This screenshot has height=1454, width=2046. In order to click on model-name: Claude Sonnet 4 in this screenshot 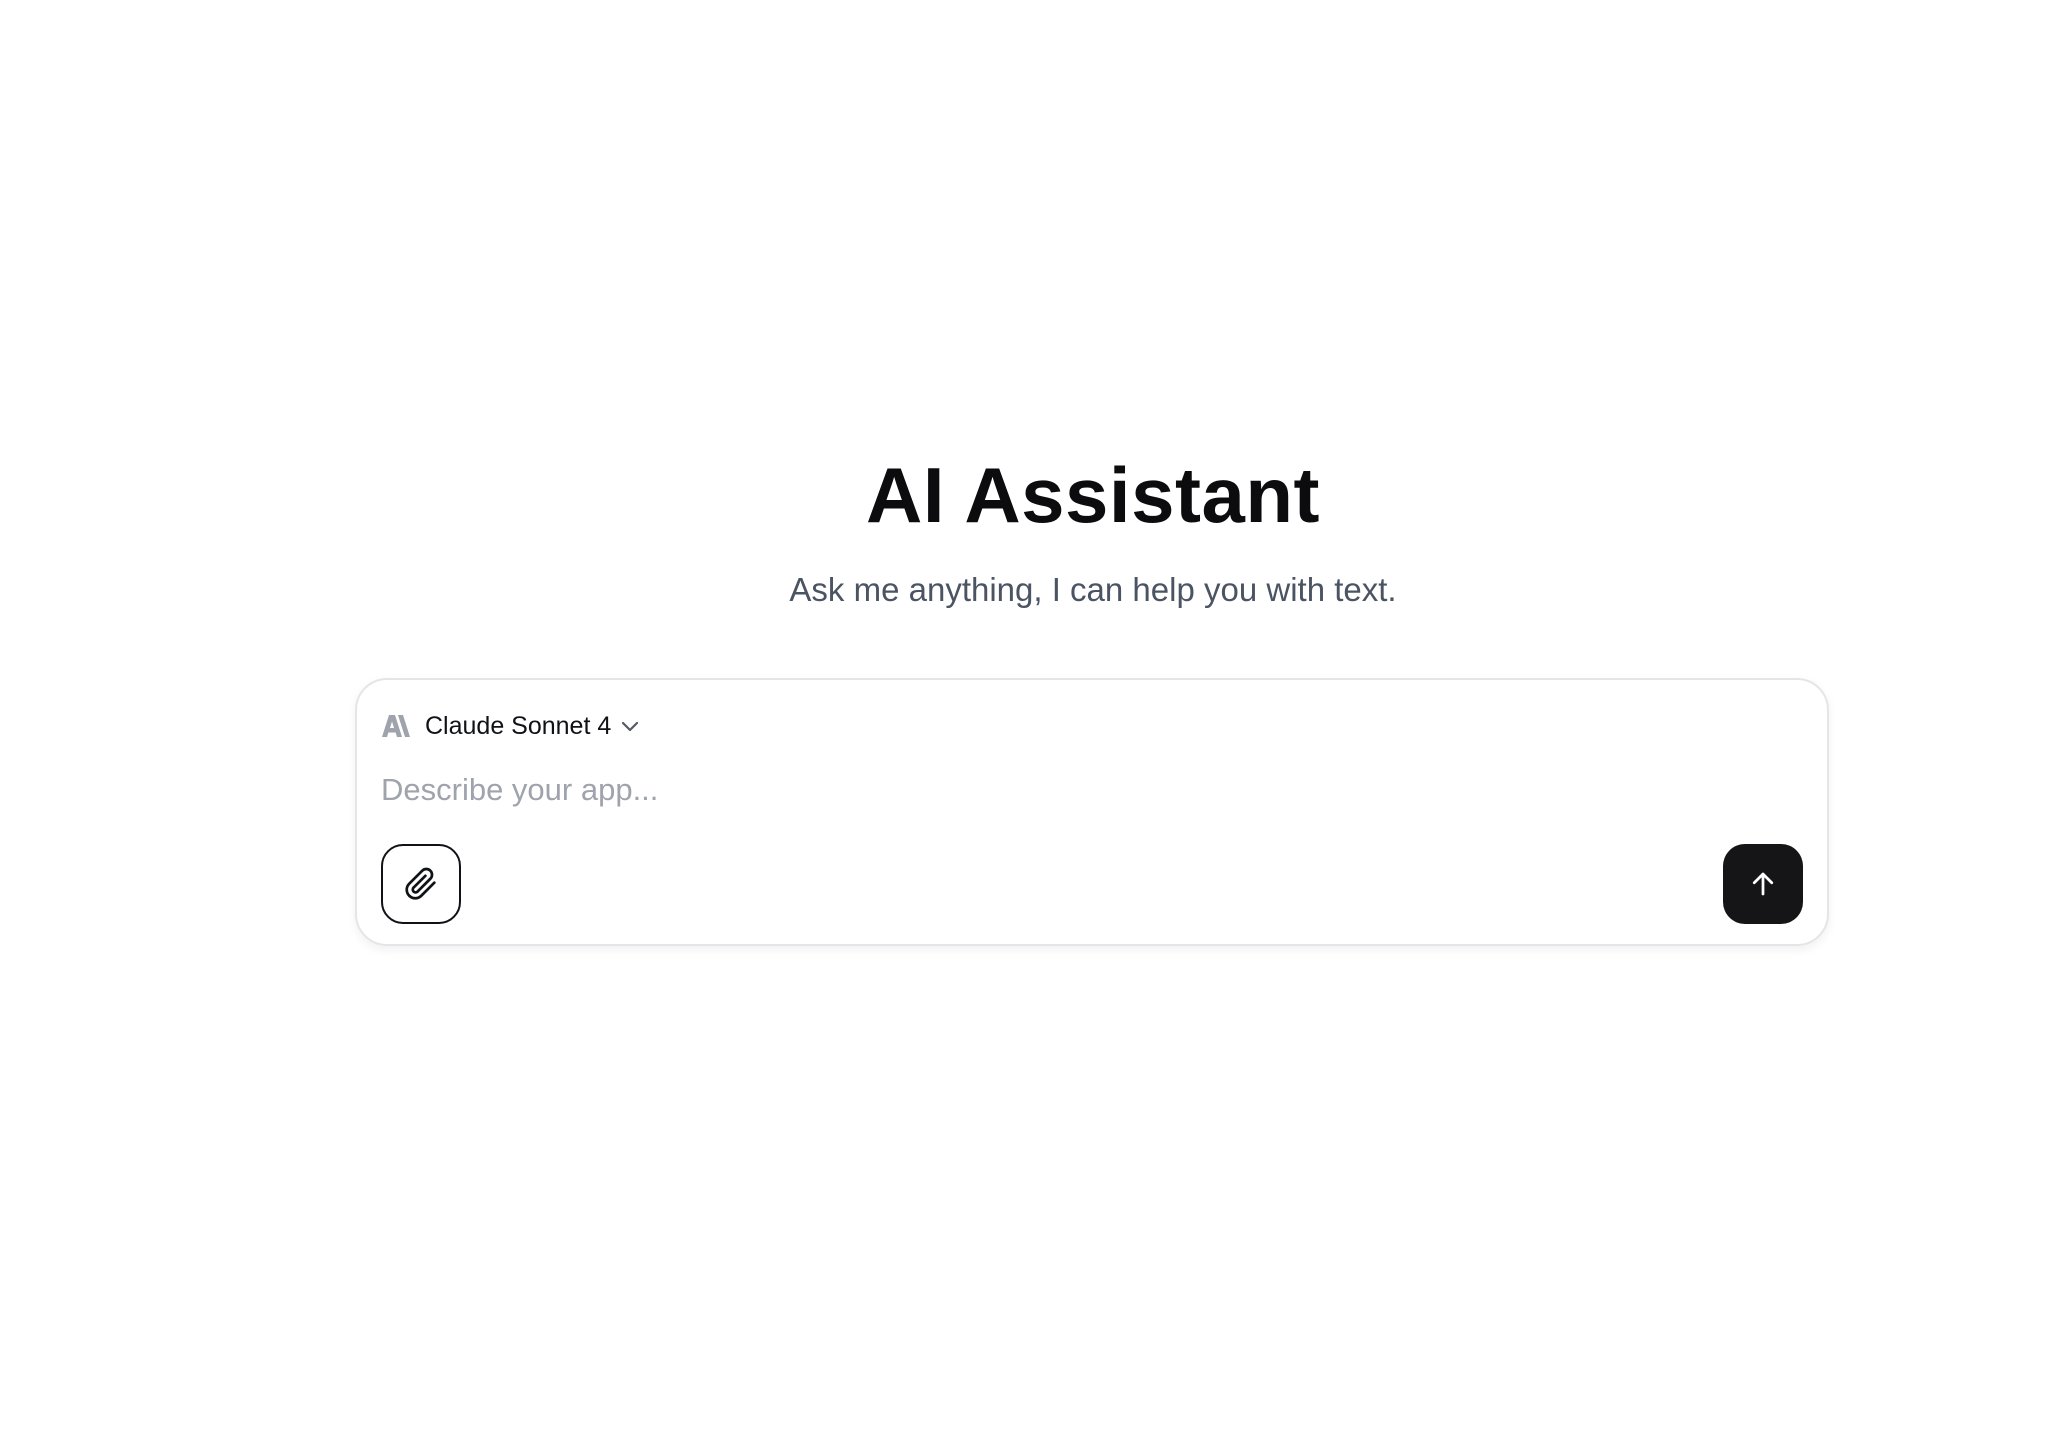, I will do `click(518, 726)`.